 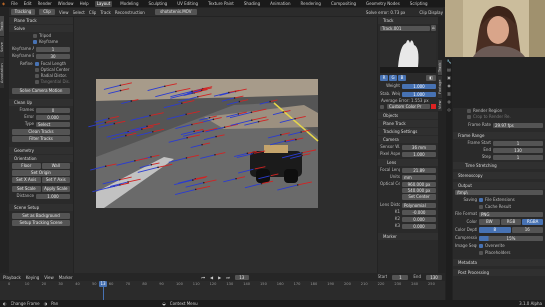 I want to click on file-extensions-checkbox: File Extensions, so click(x=497, y=200).